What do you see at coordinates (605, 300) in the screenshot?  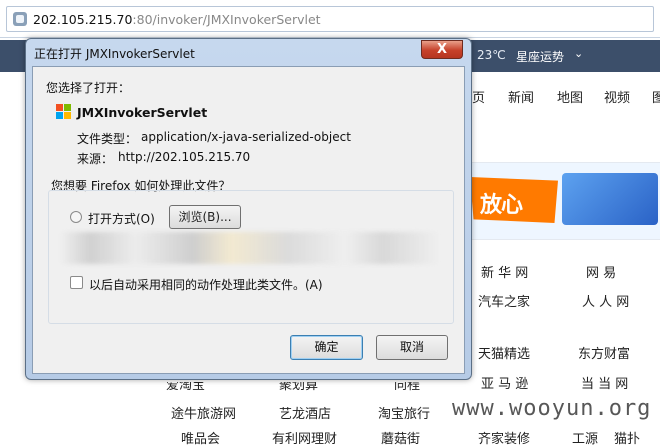 I see `site-link: 人 人 网` at bounding box center [605, 300].